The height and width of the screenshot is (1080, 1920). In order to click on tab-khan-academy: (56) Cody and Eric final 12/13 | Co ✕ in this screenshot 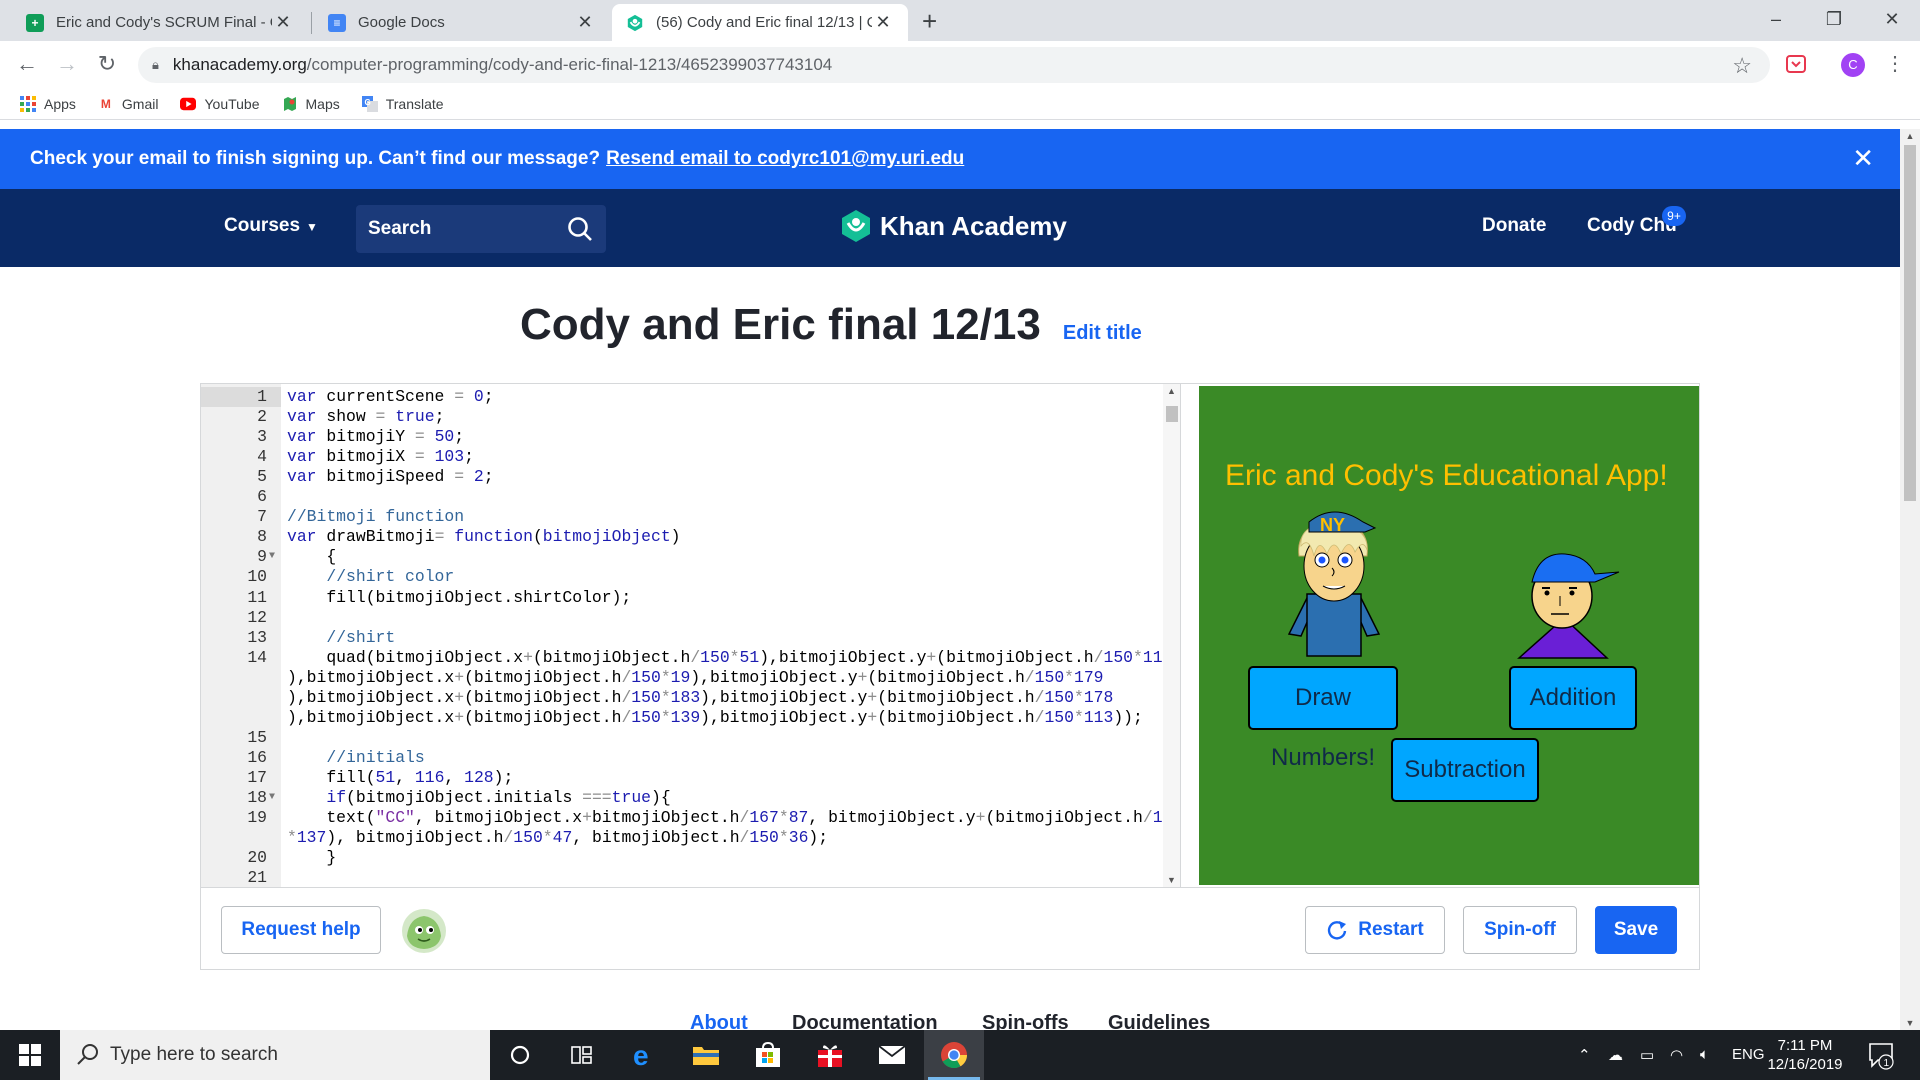, I will do `click(760, 22)`.